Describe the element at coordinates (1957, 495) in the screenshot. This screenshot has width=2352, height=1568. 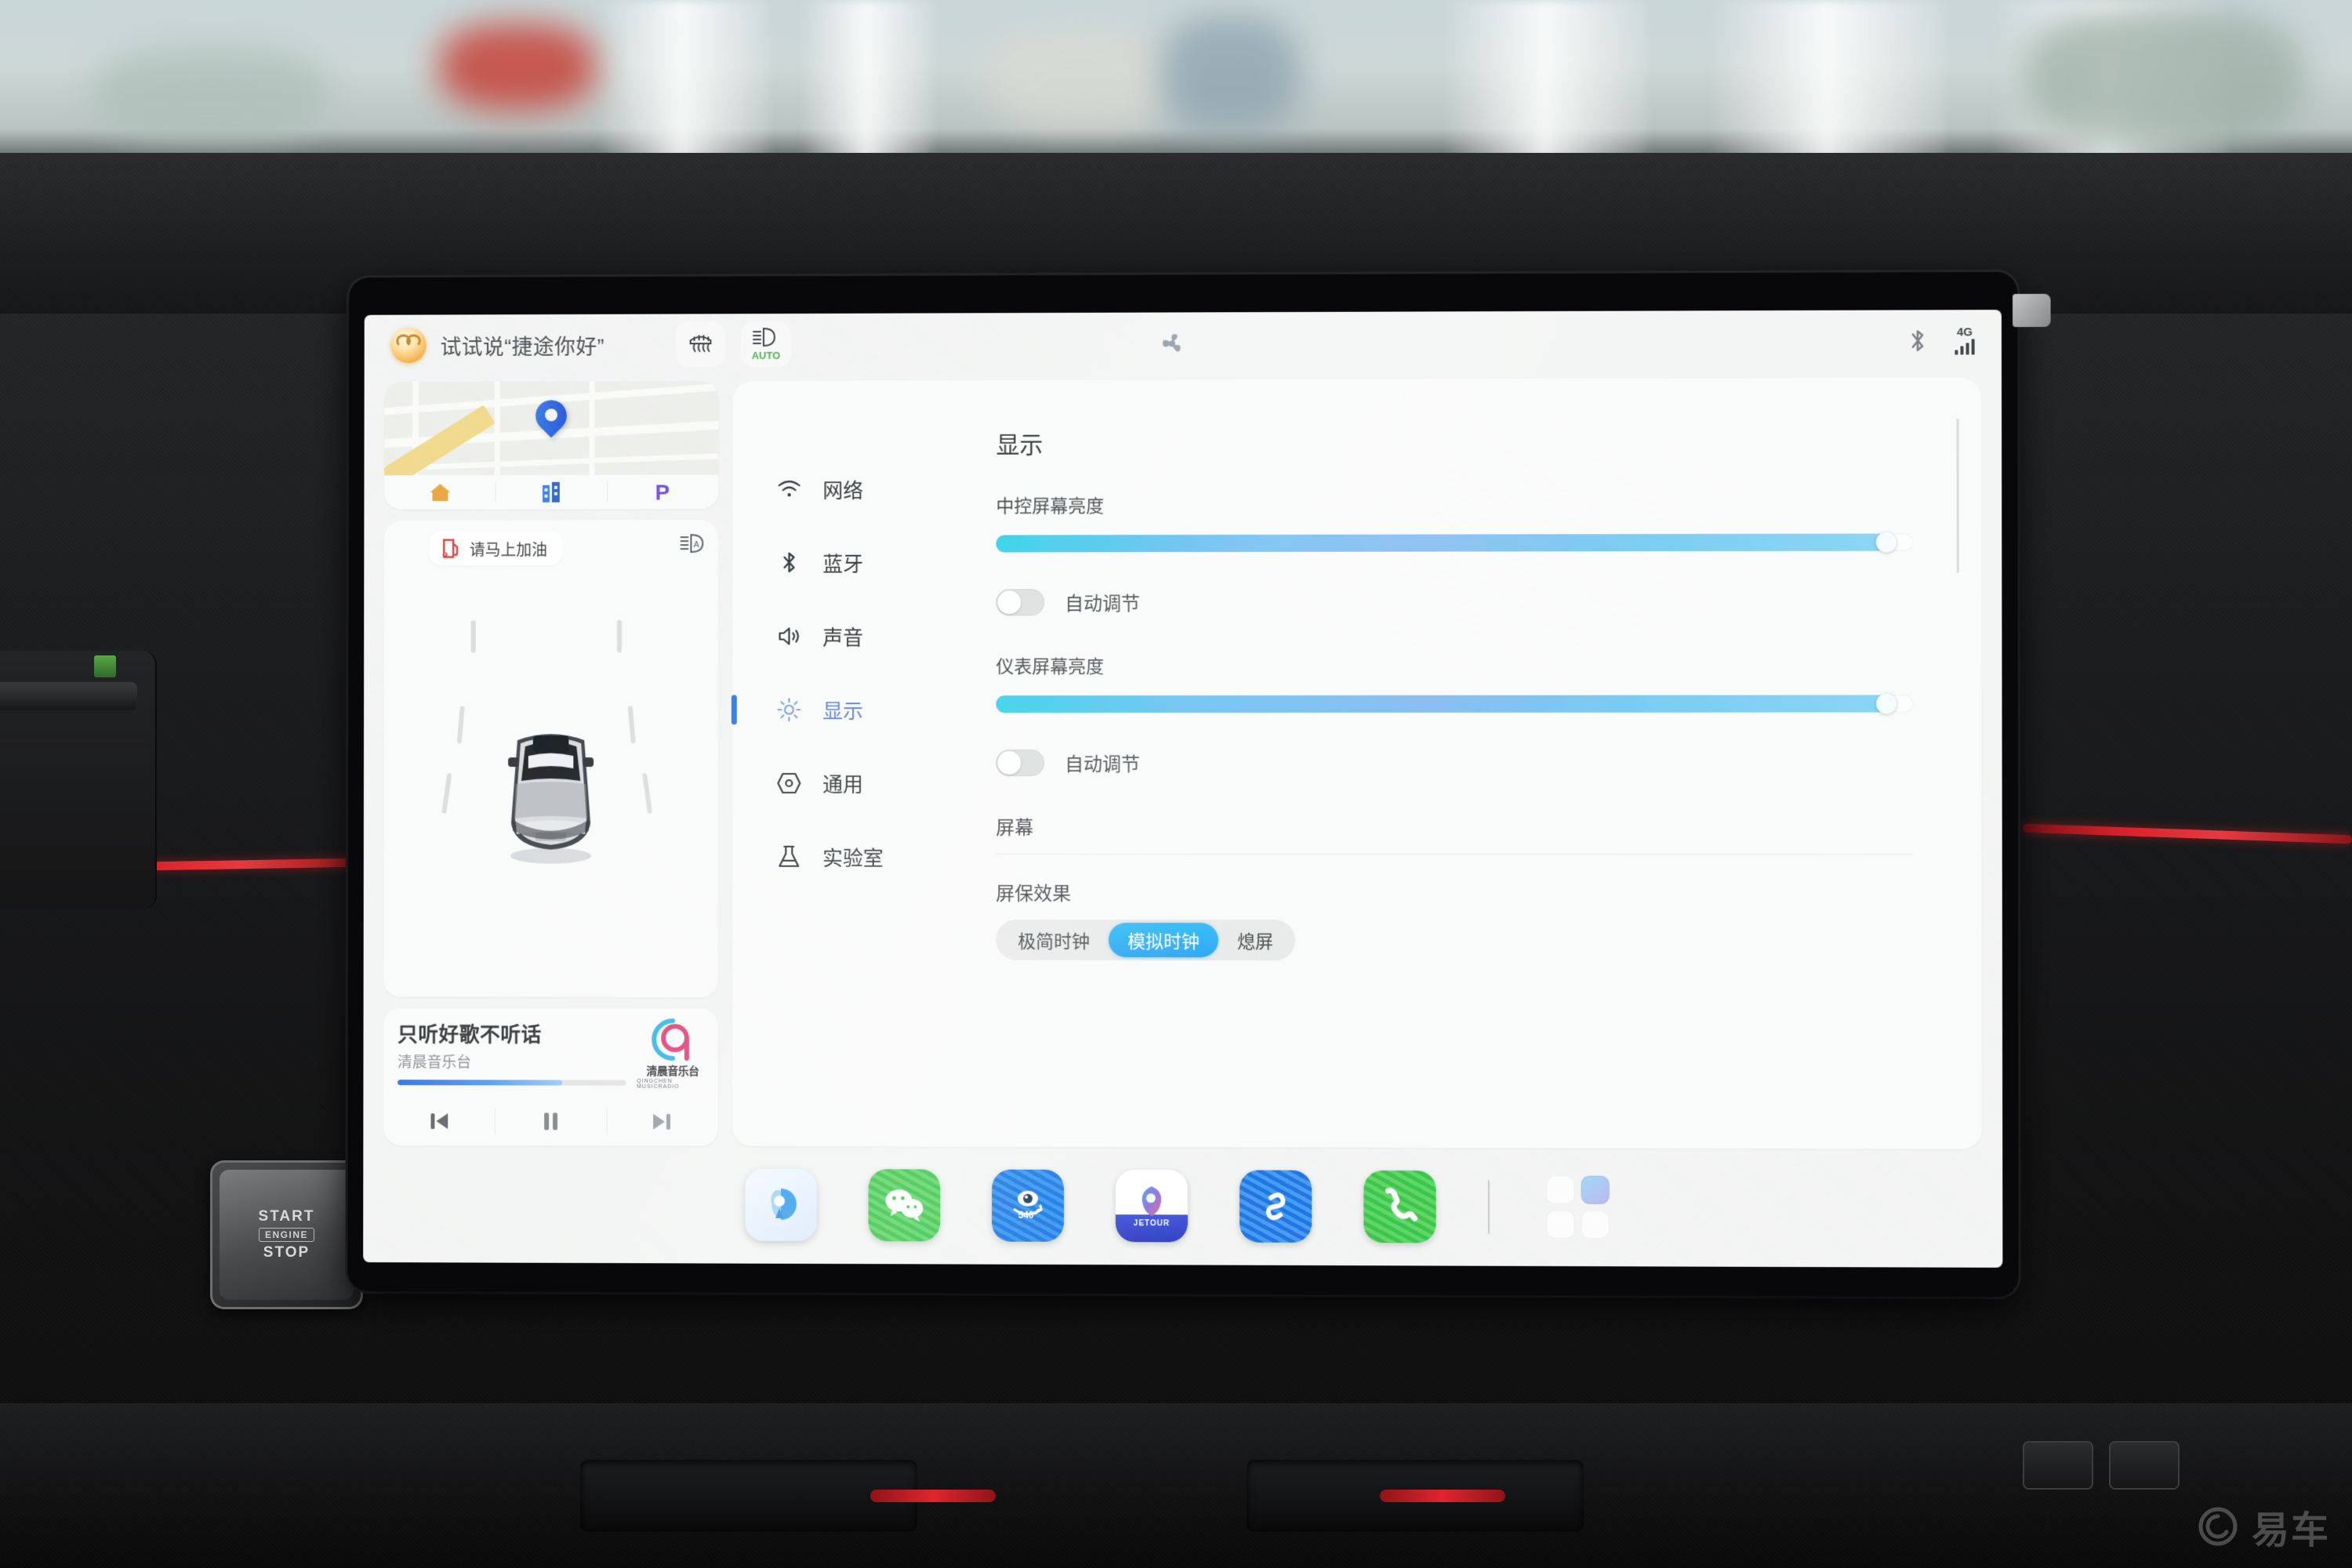
I see `settings-scrollbar` at that location.